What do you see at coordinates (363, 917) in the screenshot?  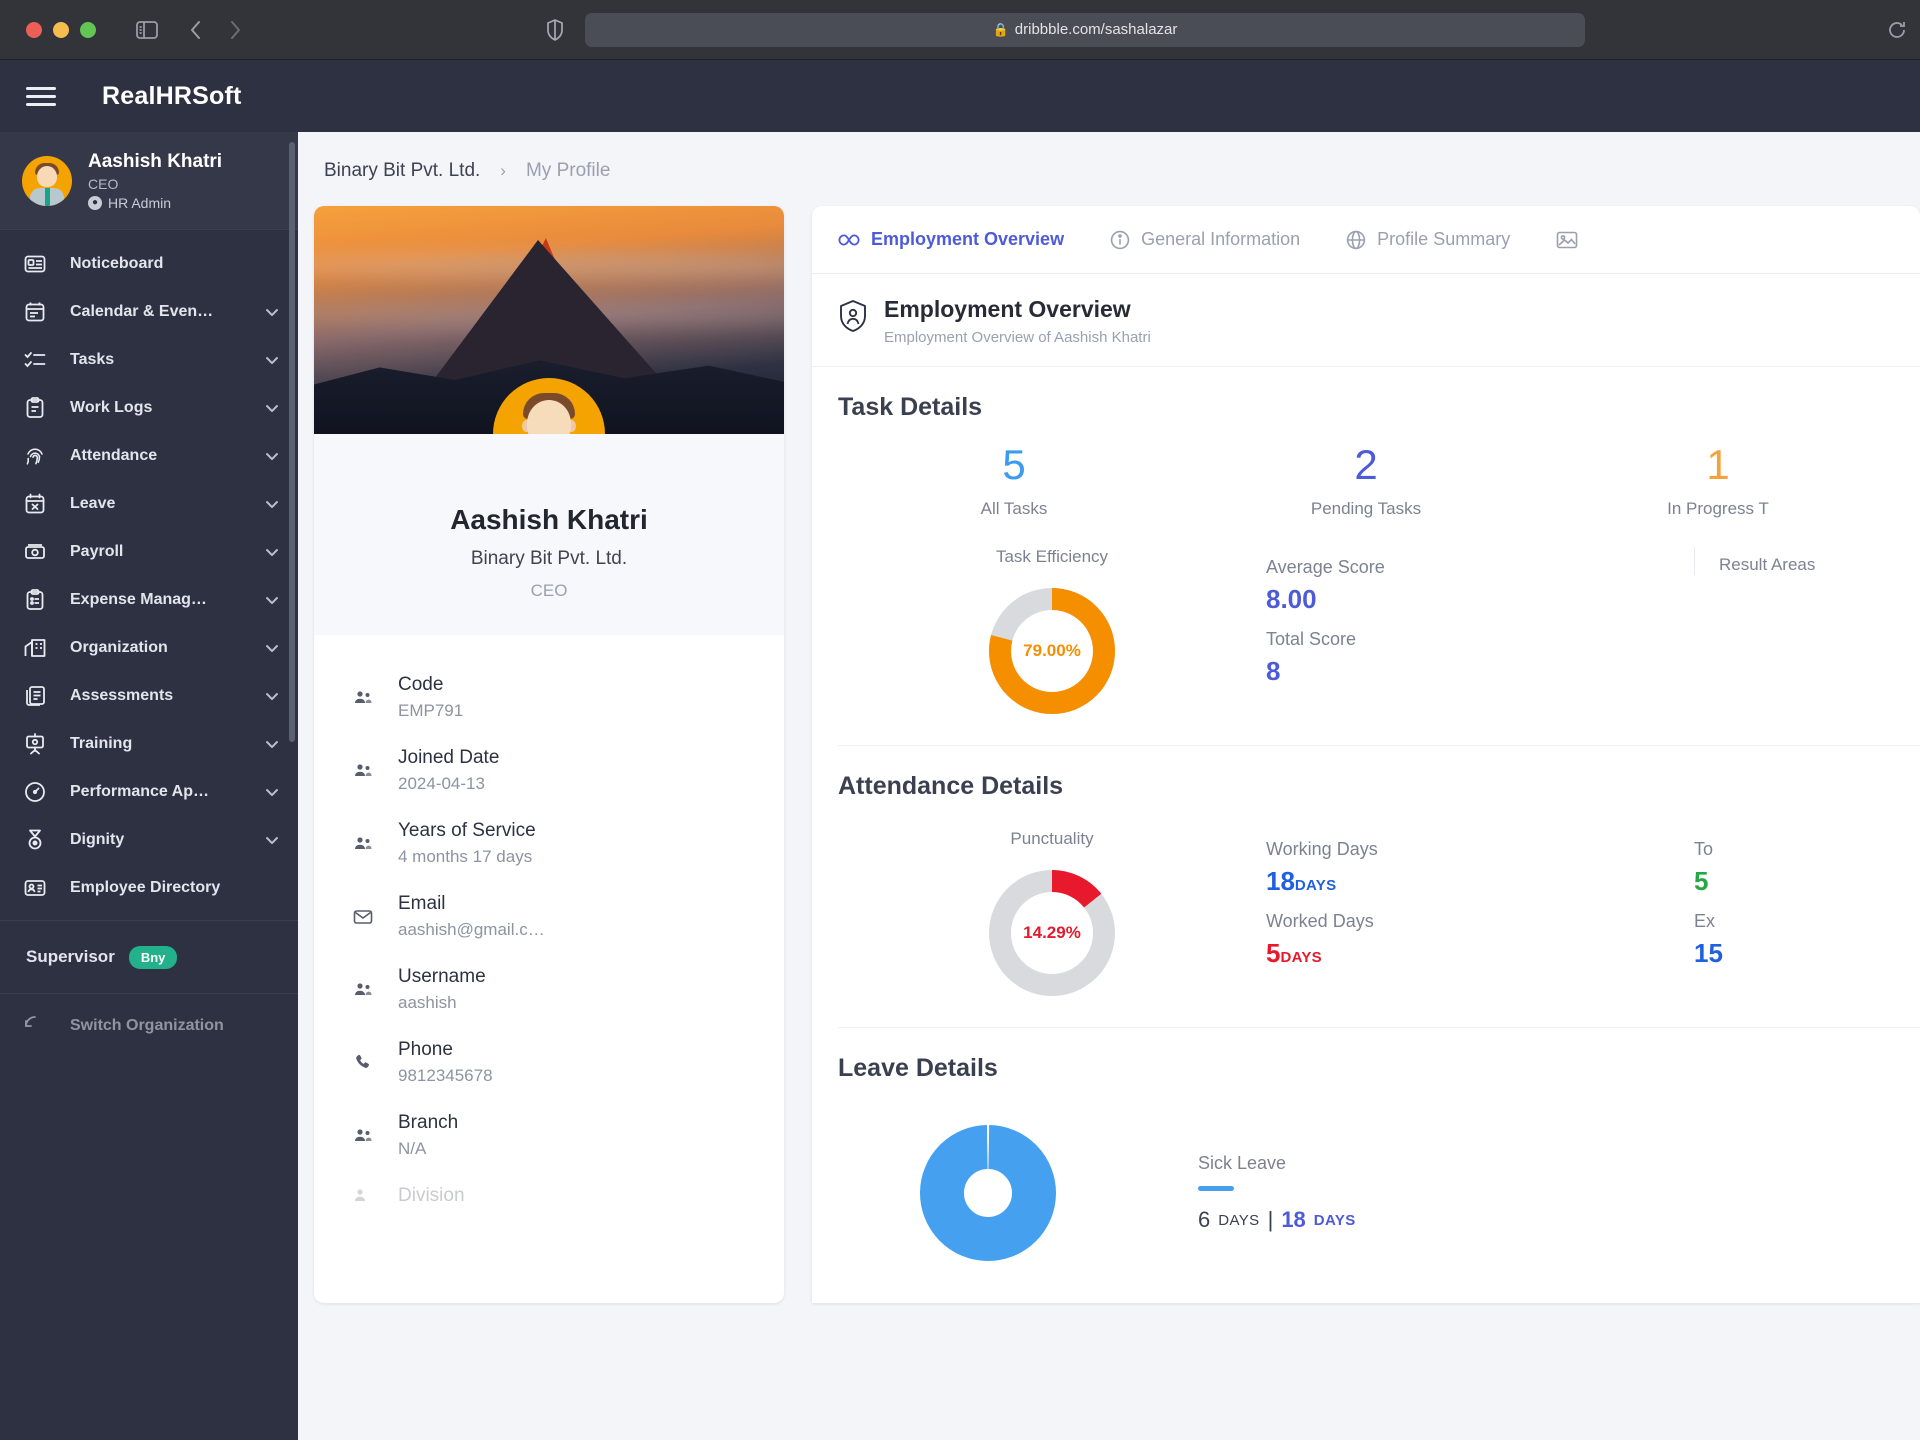 I see `mail-icon` at bounding box center [363, 917].